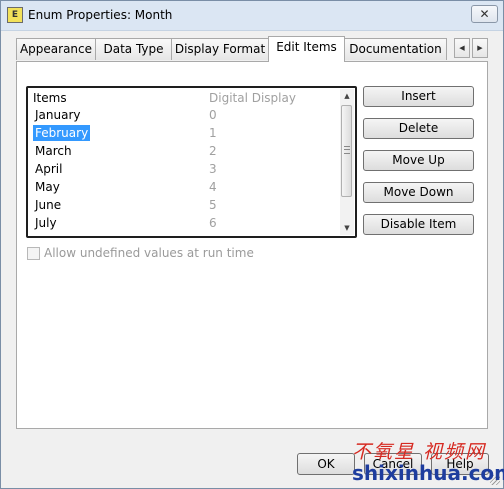  Describe the element at coordinates (213, 169) in the screenshot. I see `item-value: 3` at that location.